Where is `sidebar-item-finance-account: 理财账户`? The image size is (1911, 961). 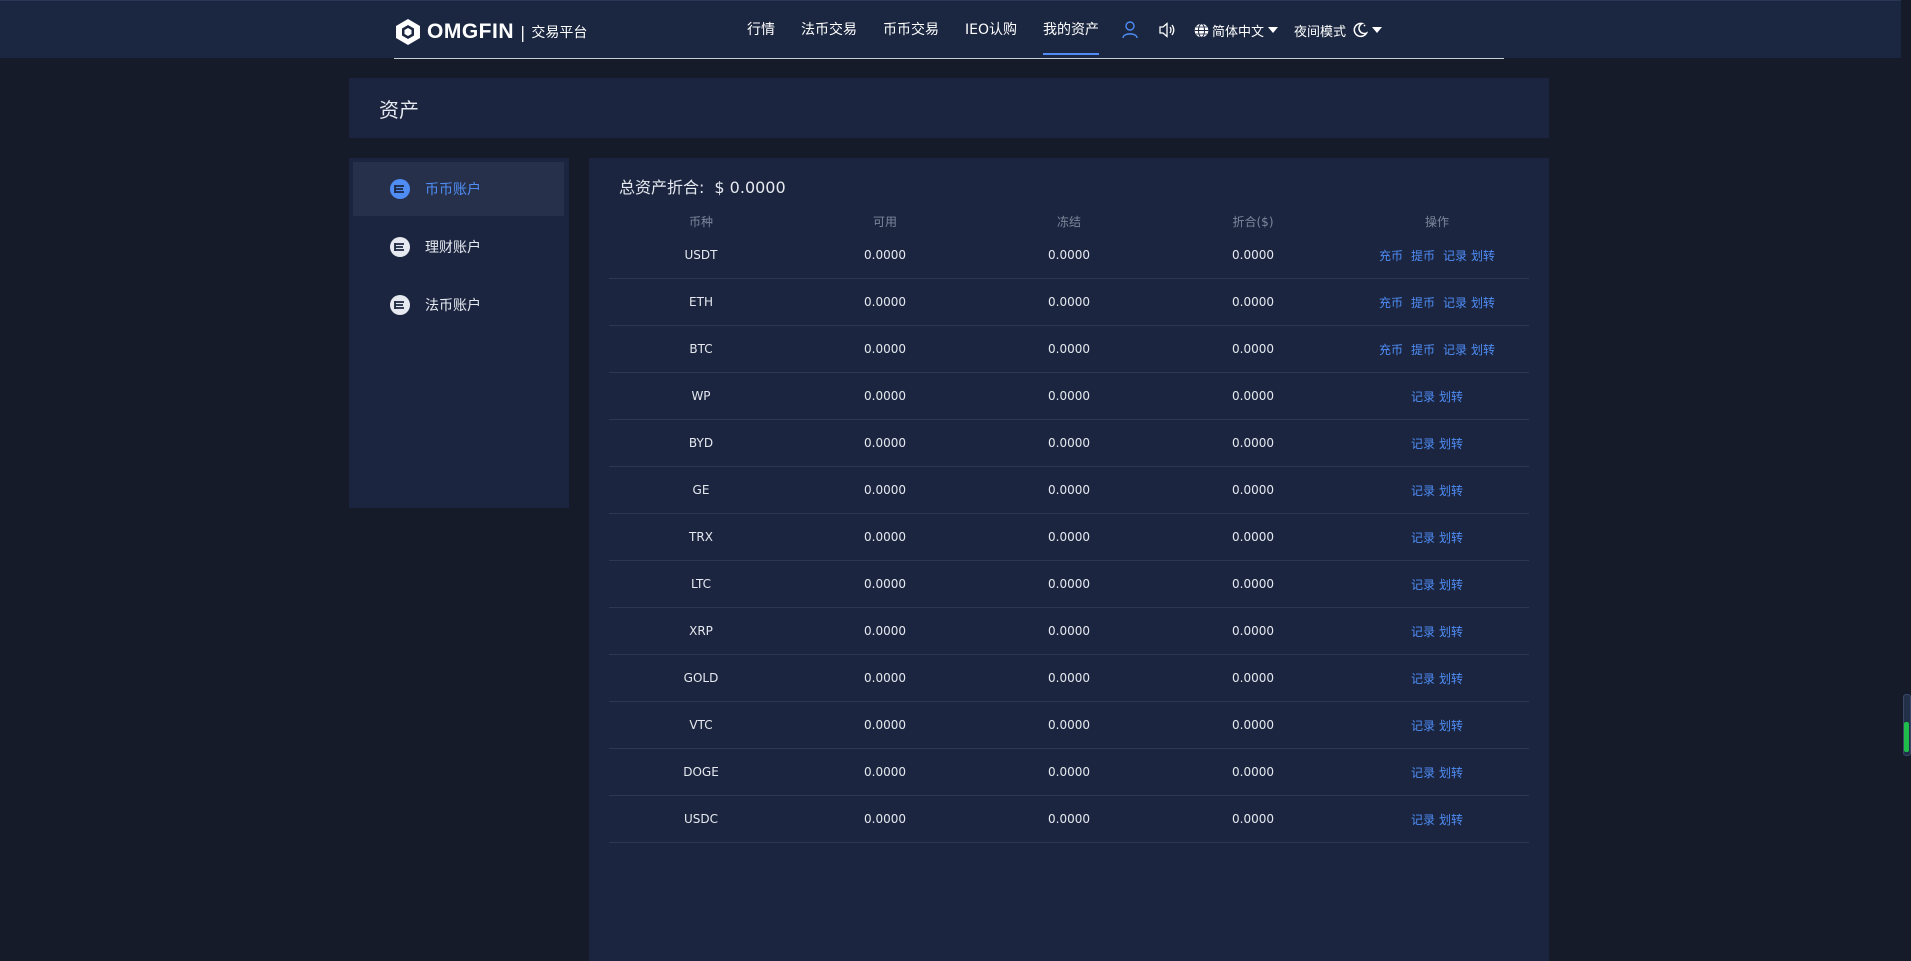
sidebar-item-finance-account: 理财账户 is located at coordinates (458, 247).